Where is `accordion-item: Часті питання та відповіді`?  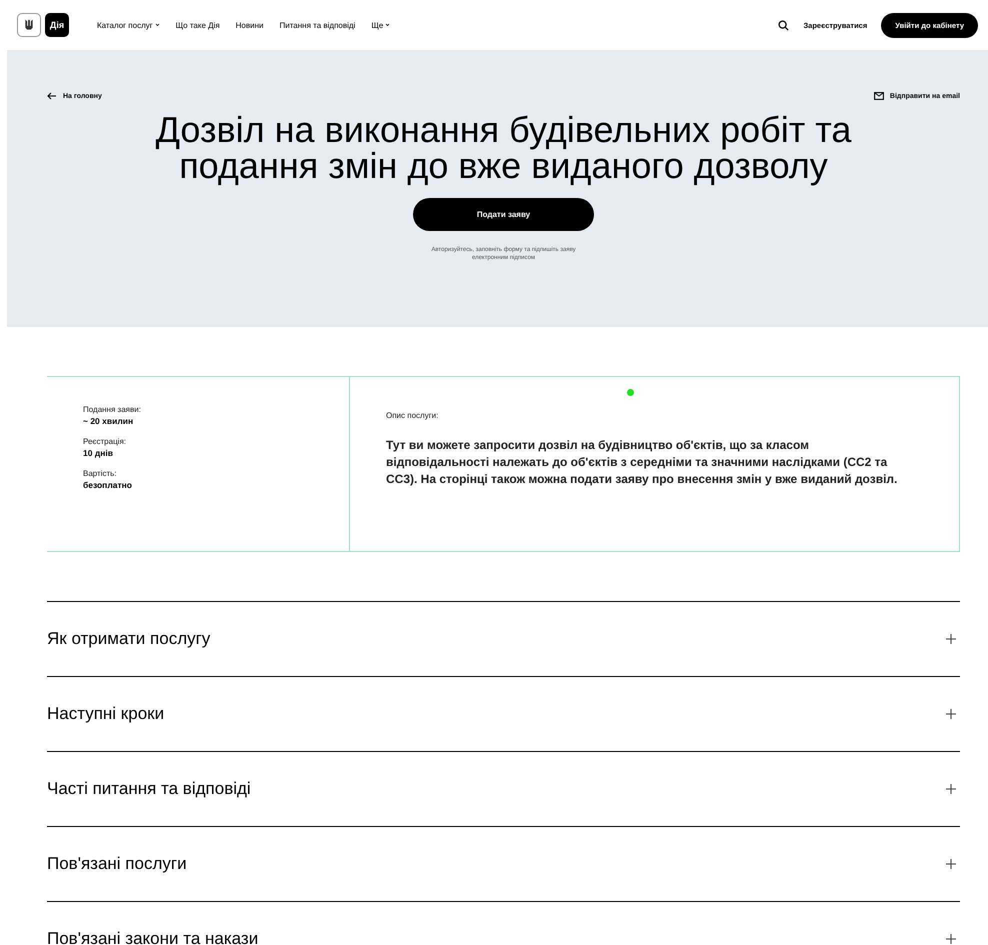 accordion-item: Часті питання та відповіді is located at coordinates (503, 788).